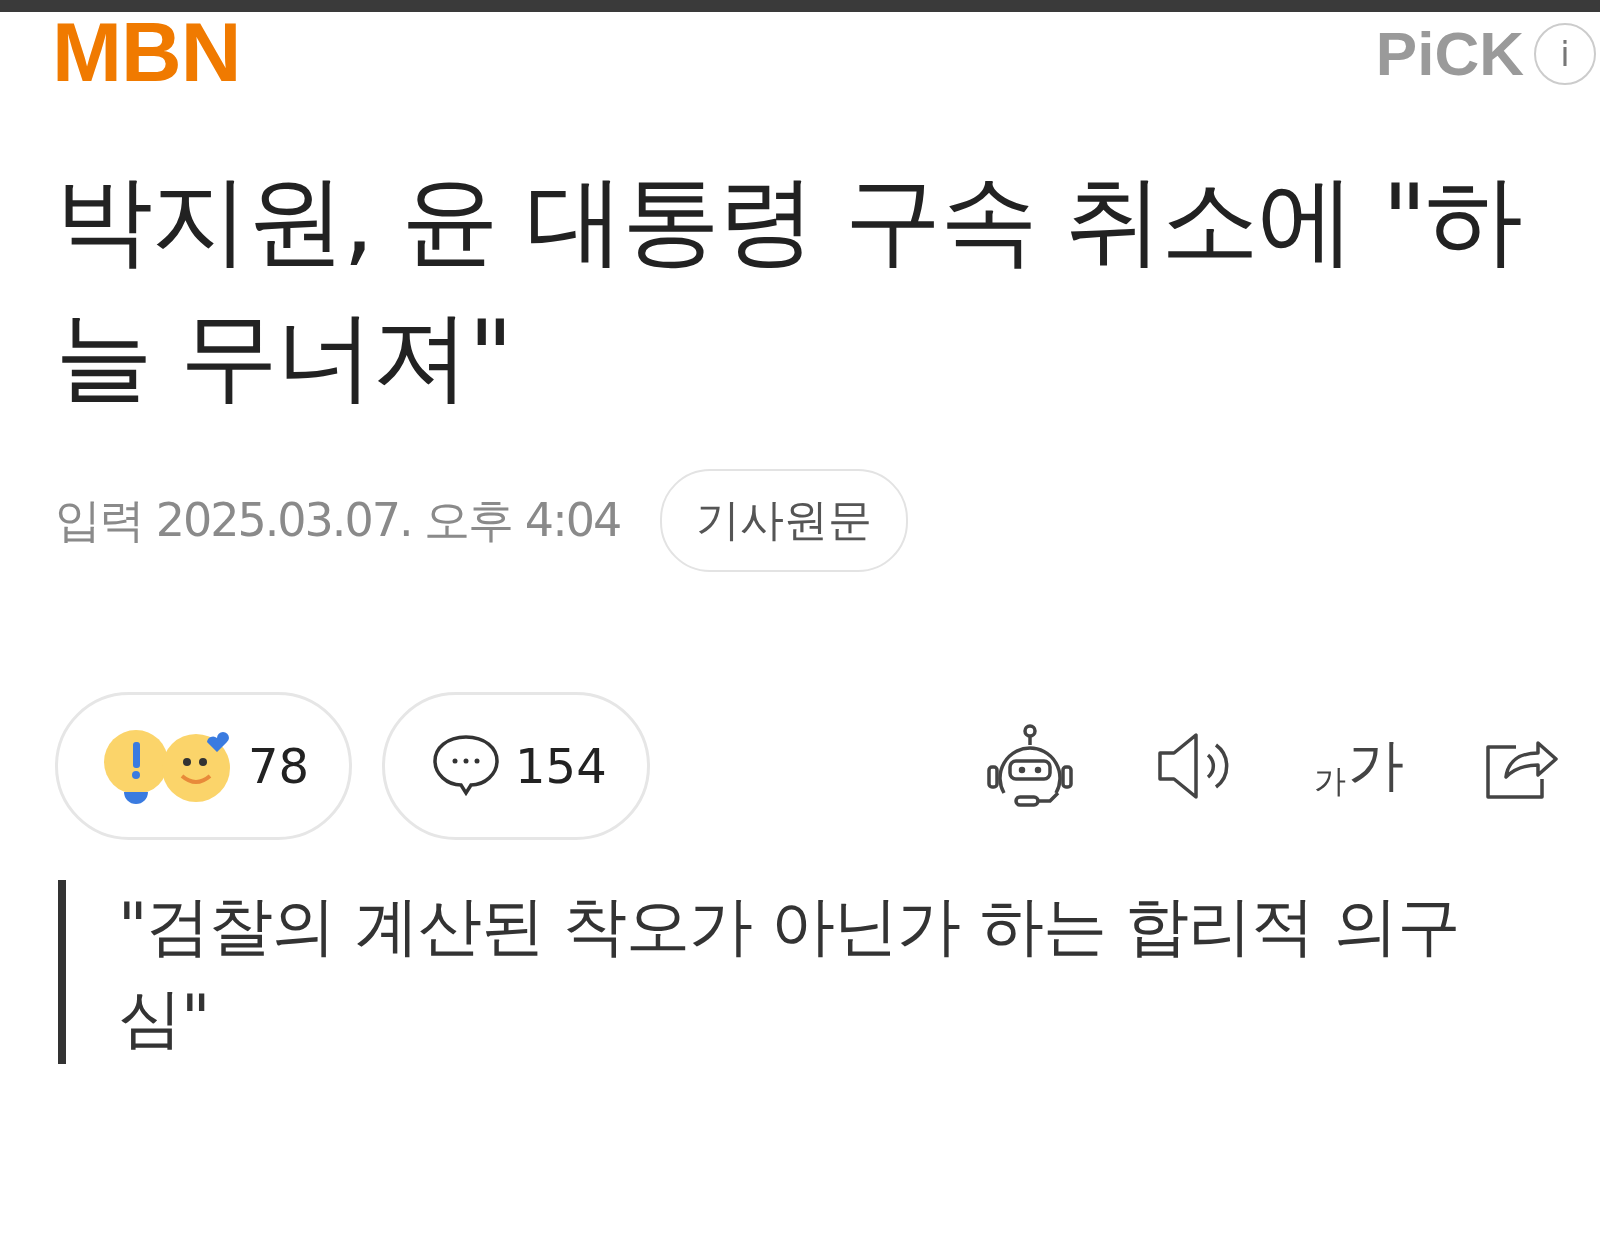 The height and width of the screenshot is (1243, 1600). What do you see at coordinates (784, 520) in the screenshot?
I see `original-article-link: 기사원문` at bounding box center [784, 520].